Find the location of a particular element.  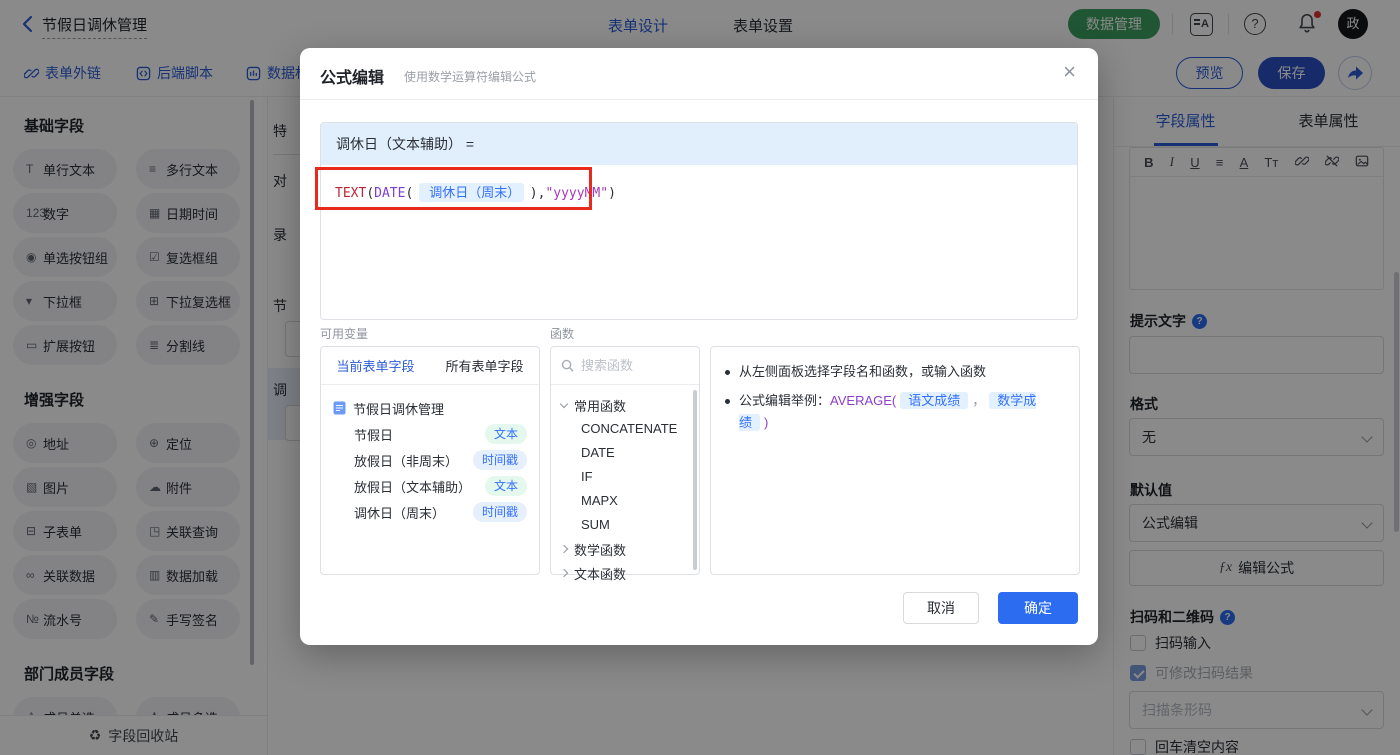

modal-title: 公式编辑 is located at coordinates (352, 78).